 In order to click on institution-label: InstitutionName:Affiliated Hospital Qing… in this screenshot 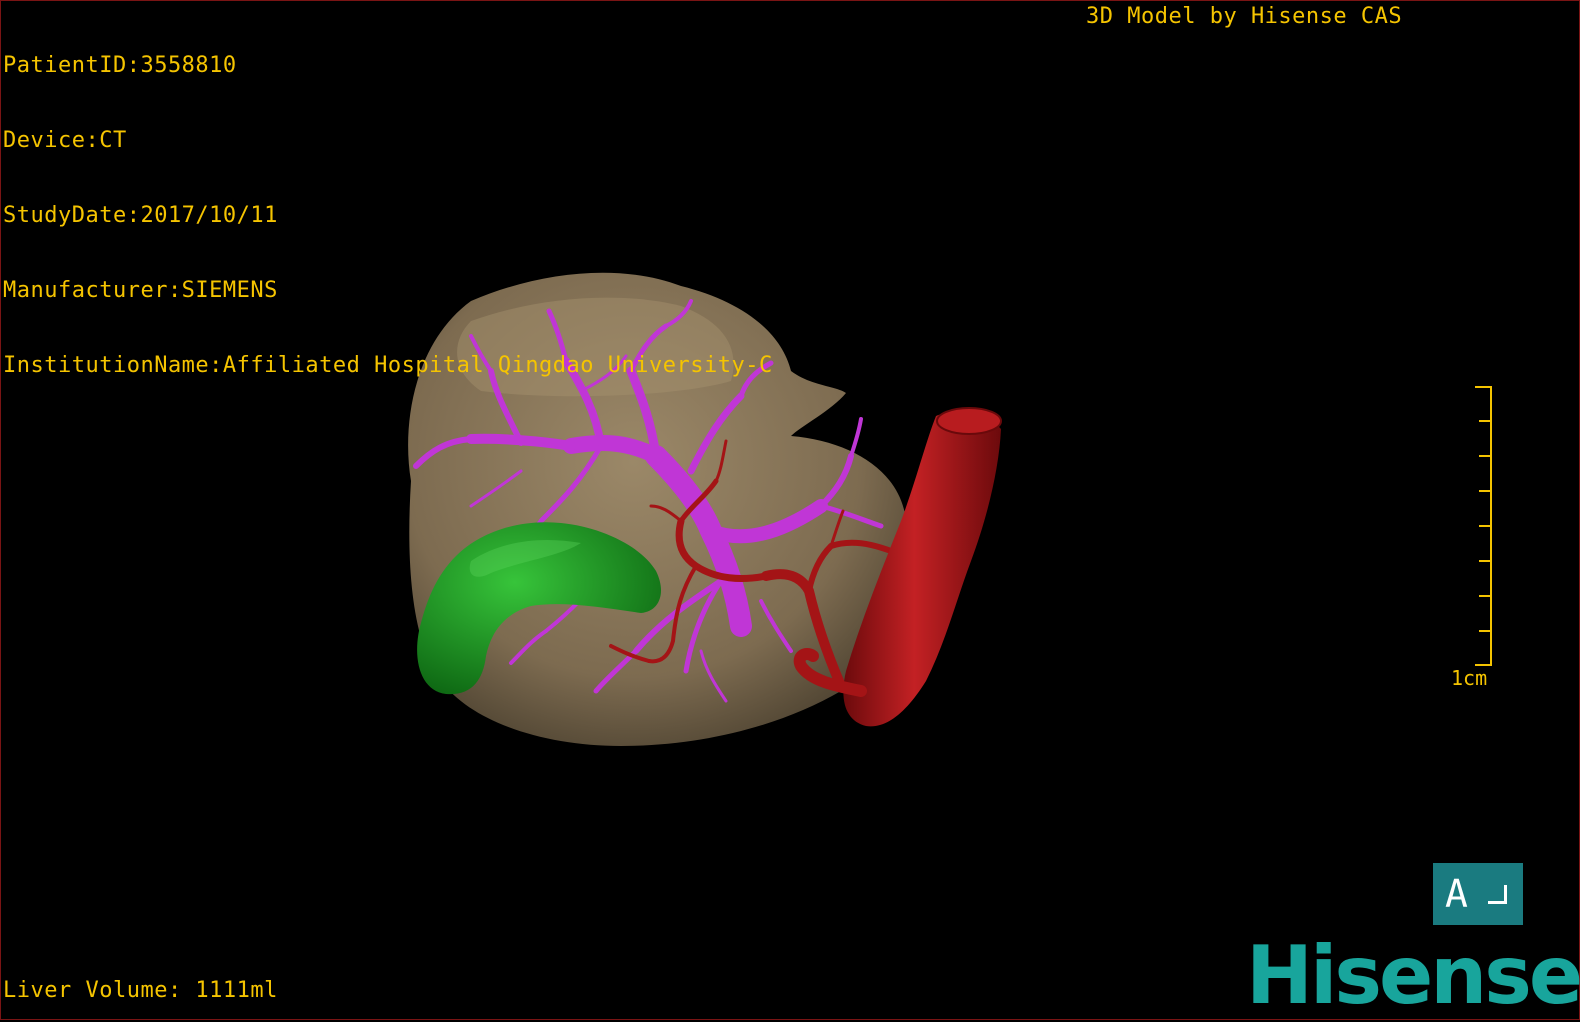, I will do `click(388, 365)`.